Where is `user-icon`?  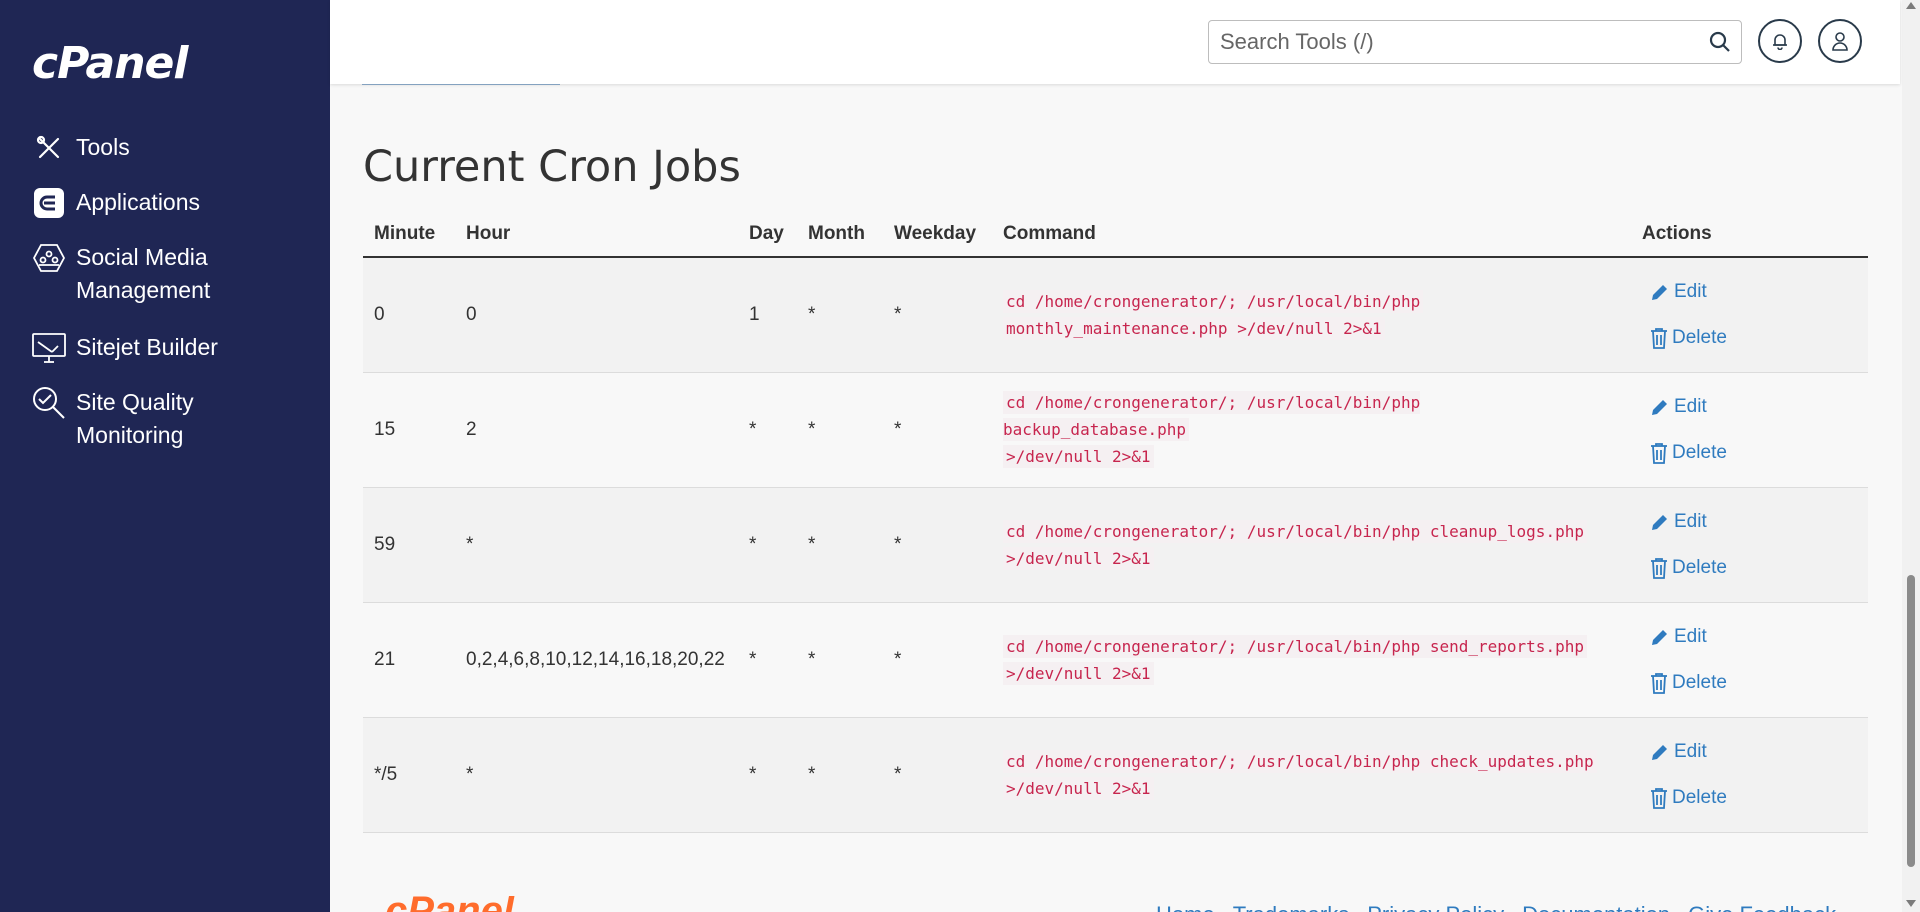 user-icon is located at coordinates (1840, 41).